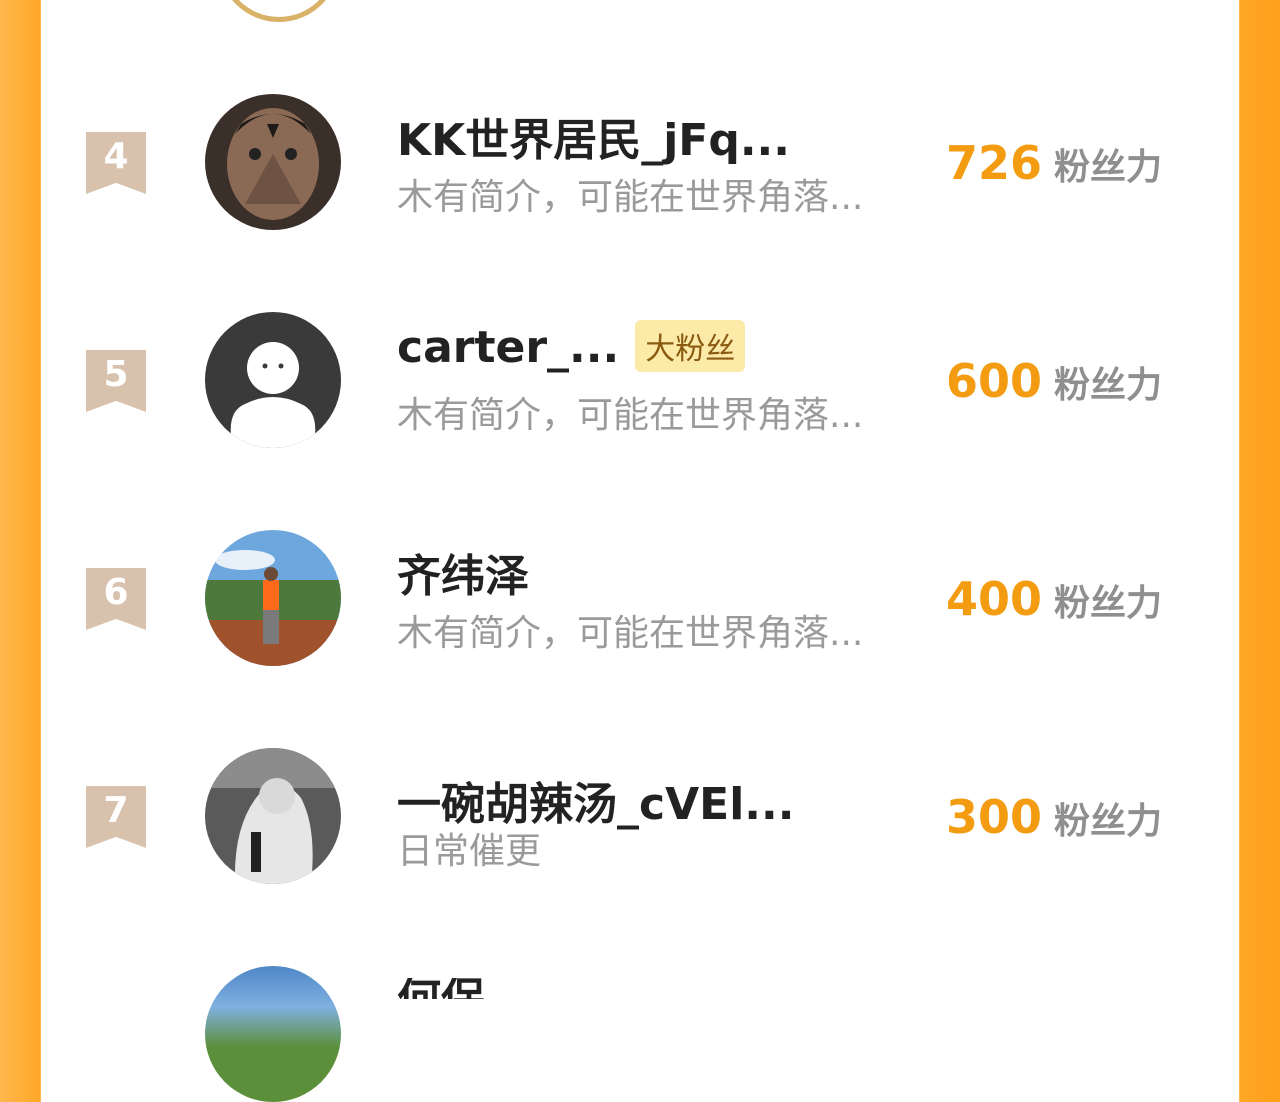  Describe the element at coordinates (469, 851) in the screenshot. I see `user-bio: 日常催更` at that location.